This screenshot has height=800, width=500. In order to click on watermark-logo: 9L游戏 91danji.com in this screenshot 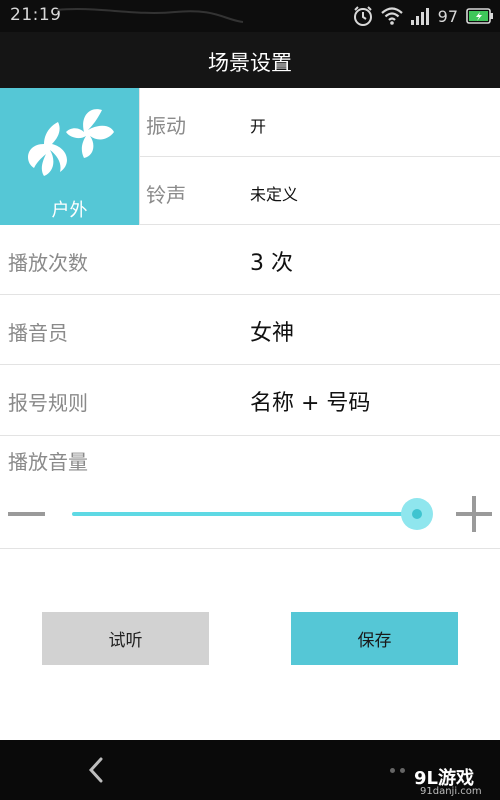, I will do `click(452, 782)`.